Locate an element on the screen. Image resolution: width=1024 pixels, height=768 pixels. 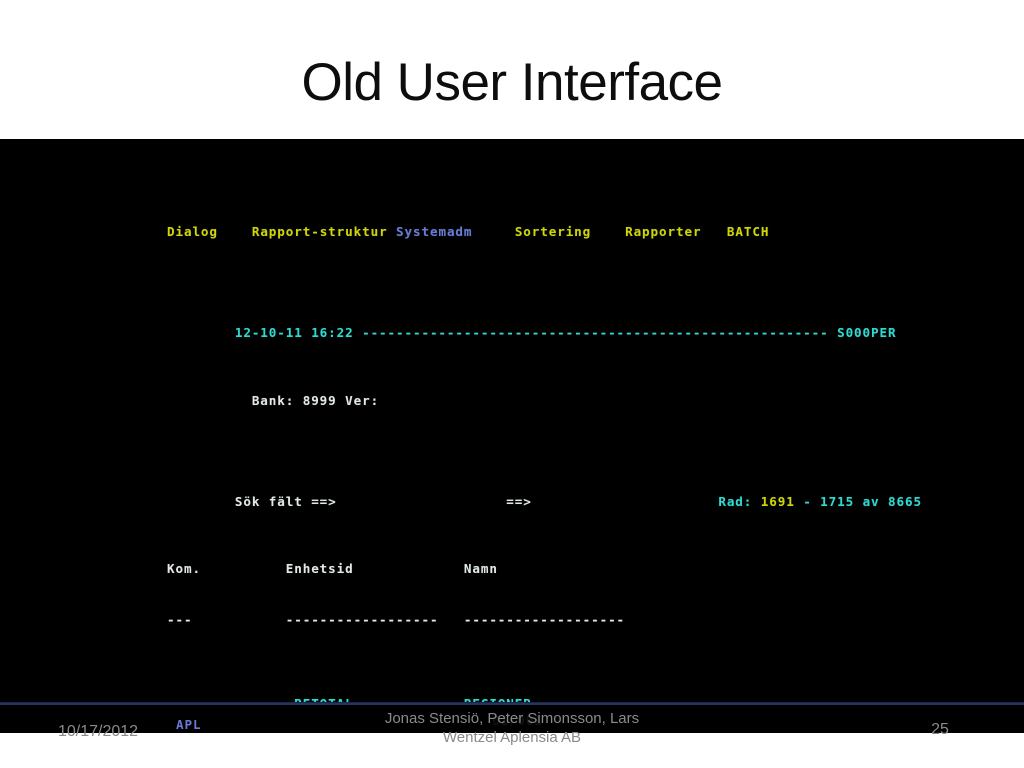
apl-label: APL is located at coordinates (189, 724).